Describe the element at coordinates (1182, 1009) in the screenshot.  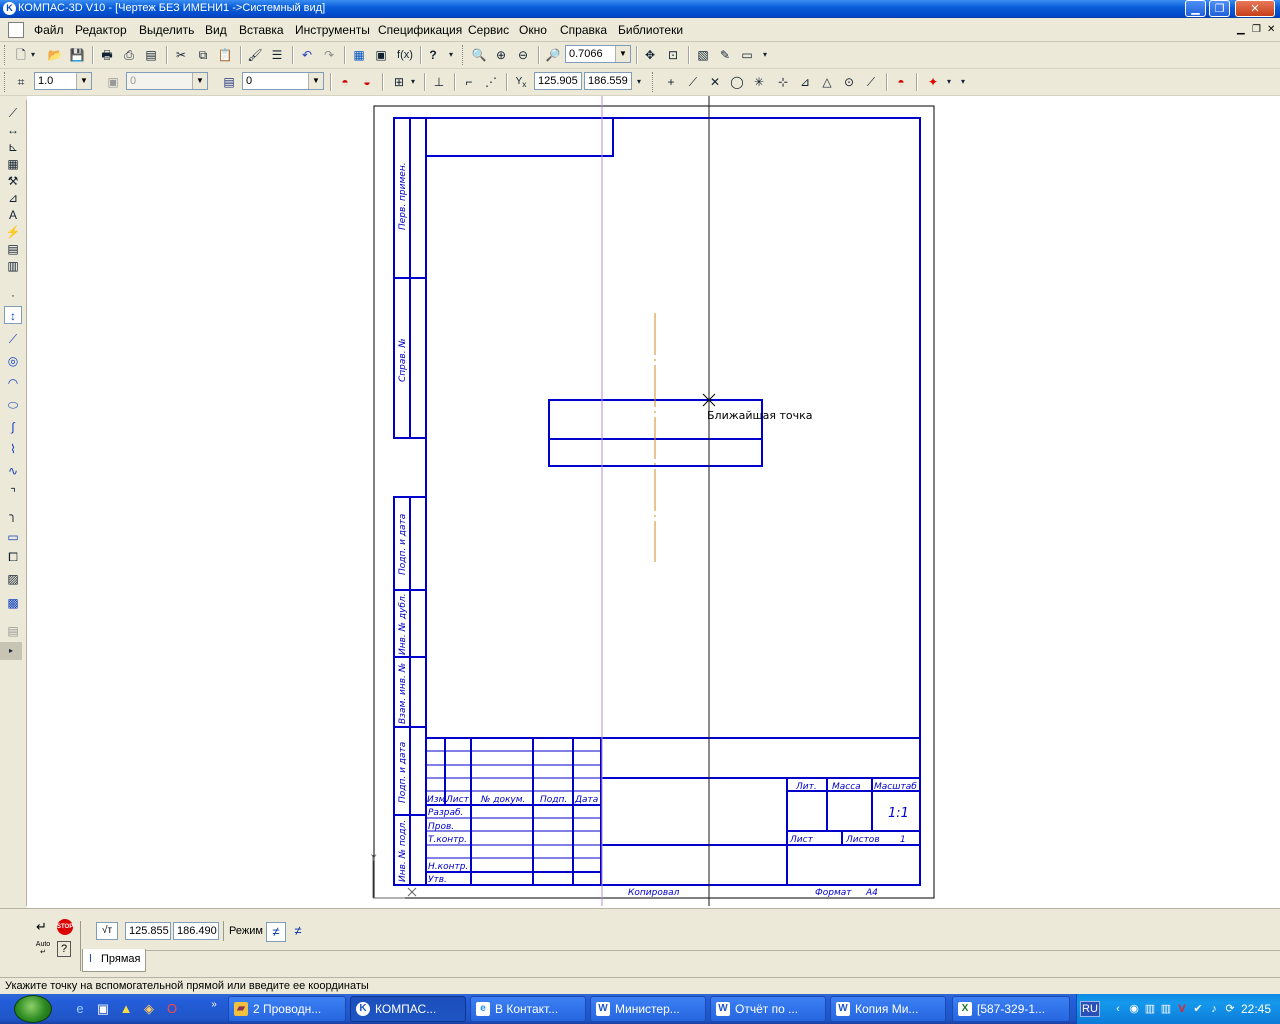
I see `tray-antivirus-icon: V` at that location.